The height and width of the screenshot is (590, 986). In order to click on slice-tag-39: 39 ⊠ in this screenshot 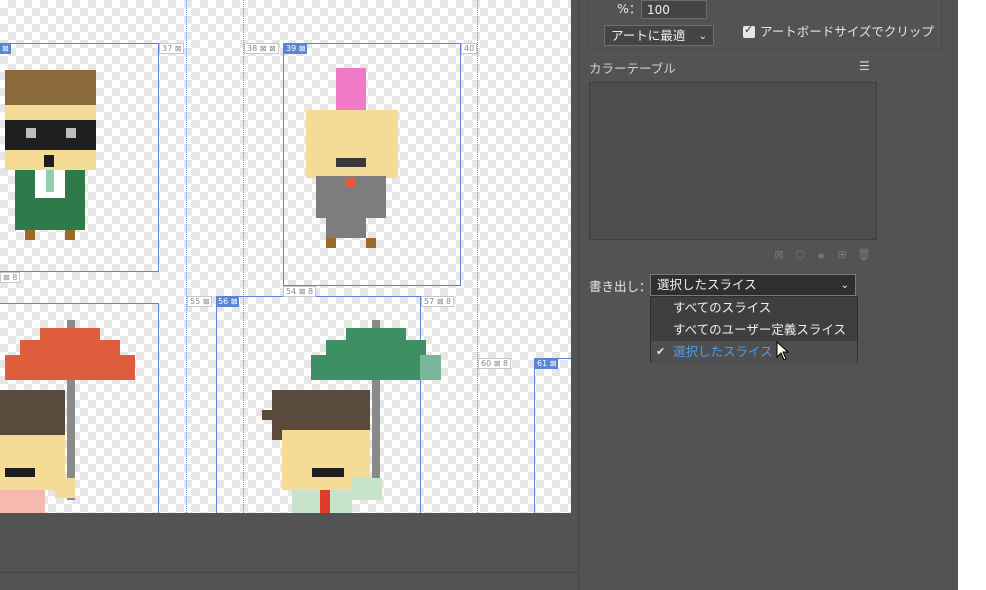, I will do `click(296, 48)`.